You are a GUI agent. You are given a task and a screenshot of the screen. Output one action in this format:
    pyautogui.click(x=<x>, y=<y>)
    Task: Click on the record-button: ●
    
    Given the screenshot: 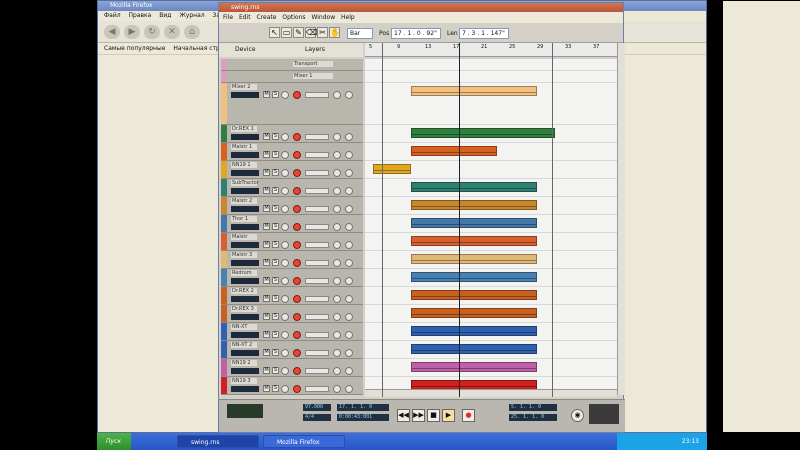 What is the action you would take?
    pyautogui.click(x=468, y=415)
    